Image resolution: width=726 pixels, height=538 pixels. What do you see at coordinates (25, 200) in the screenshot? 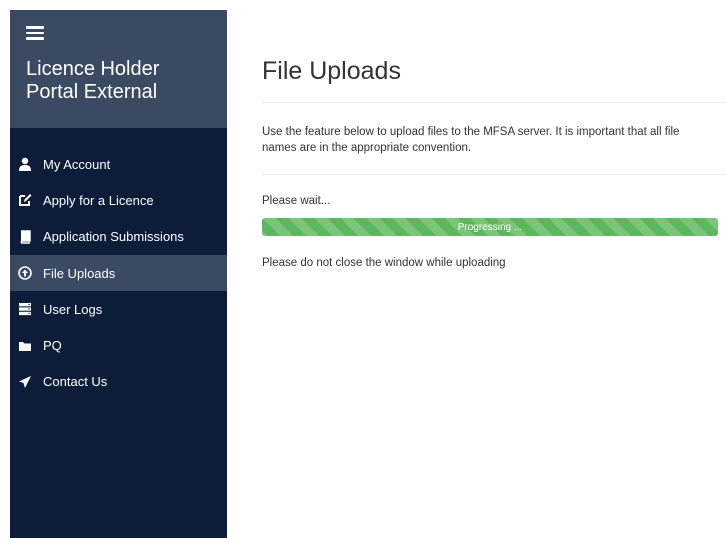
I see `edit-icon` at bounding box center [25, 200].